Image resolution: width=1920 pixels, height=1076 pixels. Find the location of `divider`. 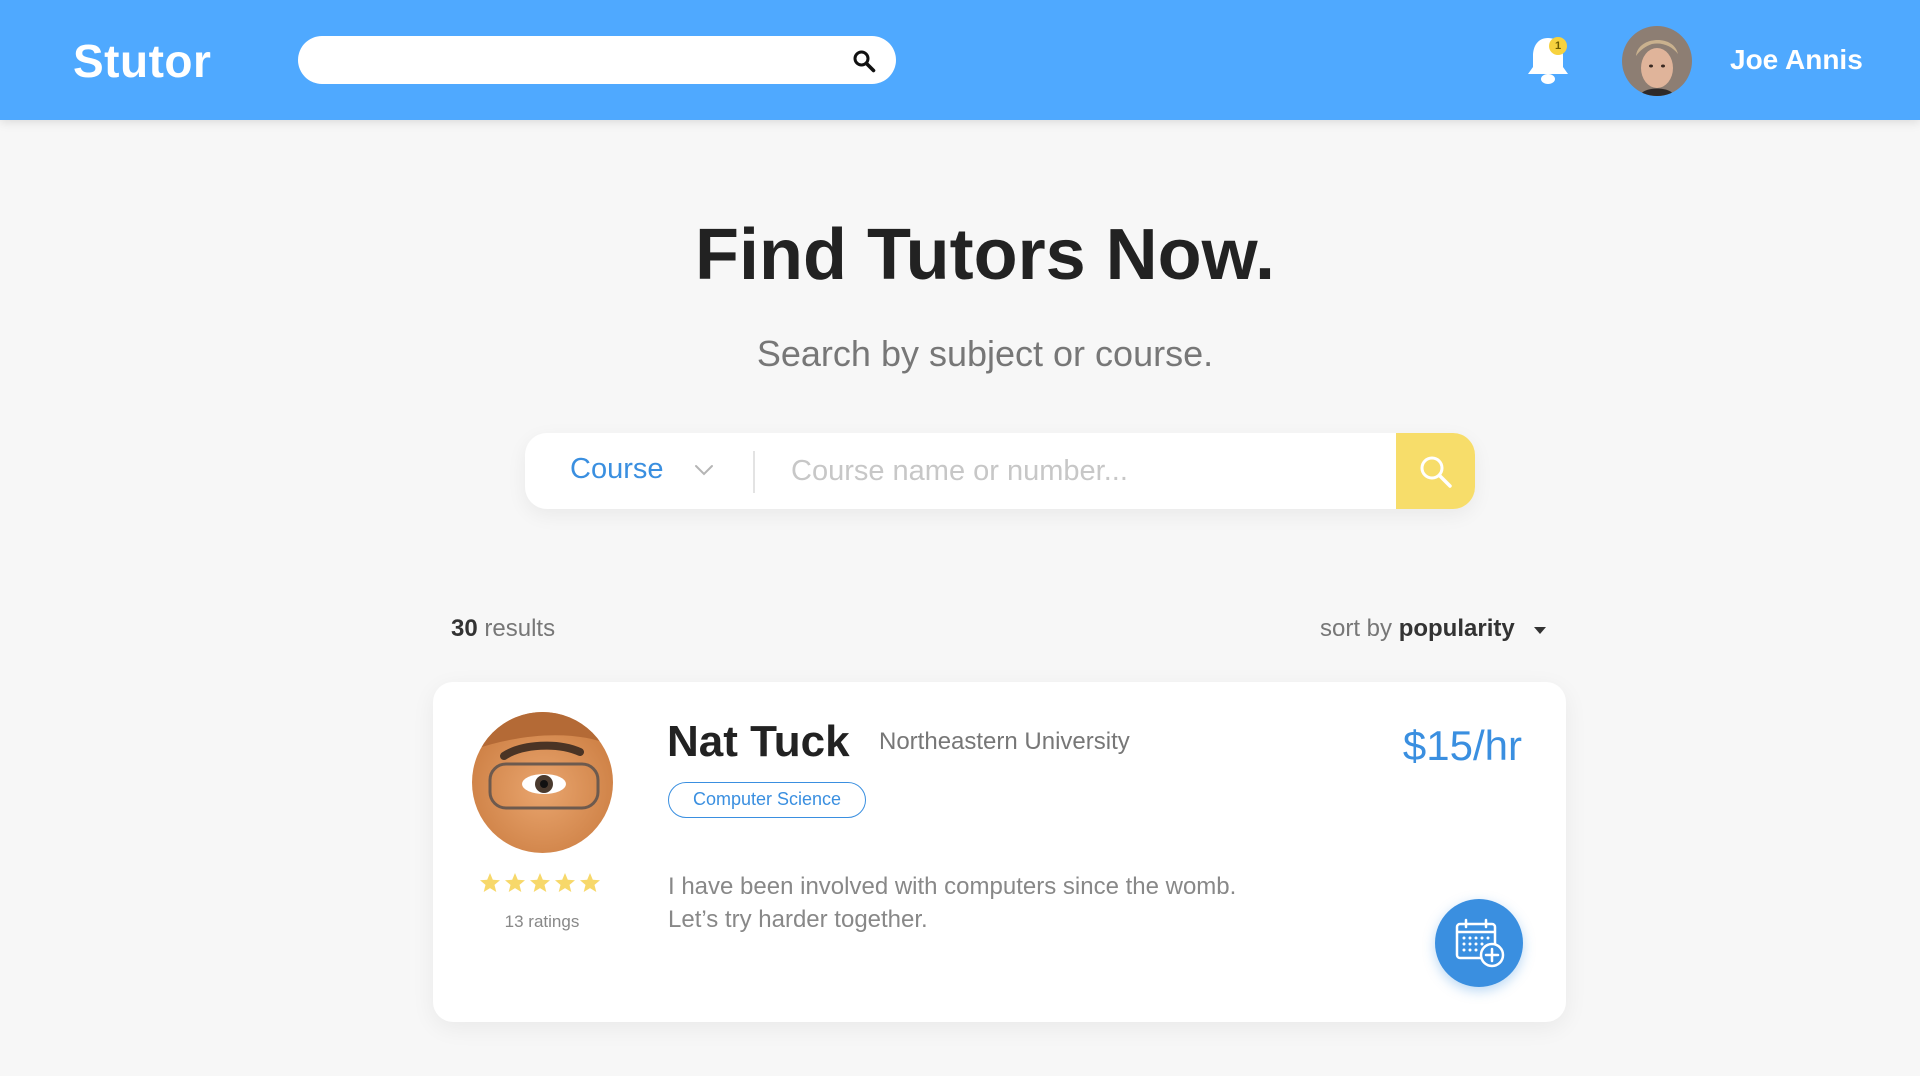

divider is located at coordinates (754, 472).